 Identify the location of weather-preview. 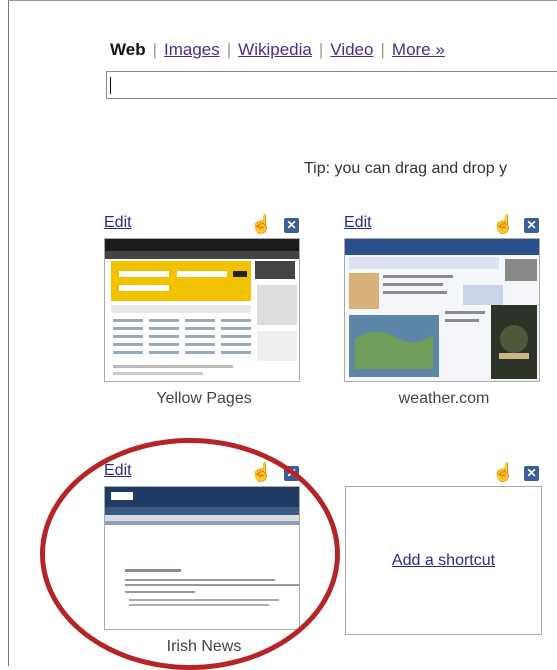
(442, 310).